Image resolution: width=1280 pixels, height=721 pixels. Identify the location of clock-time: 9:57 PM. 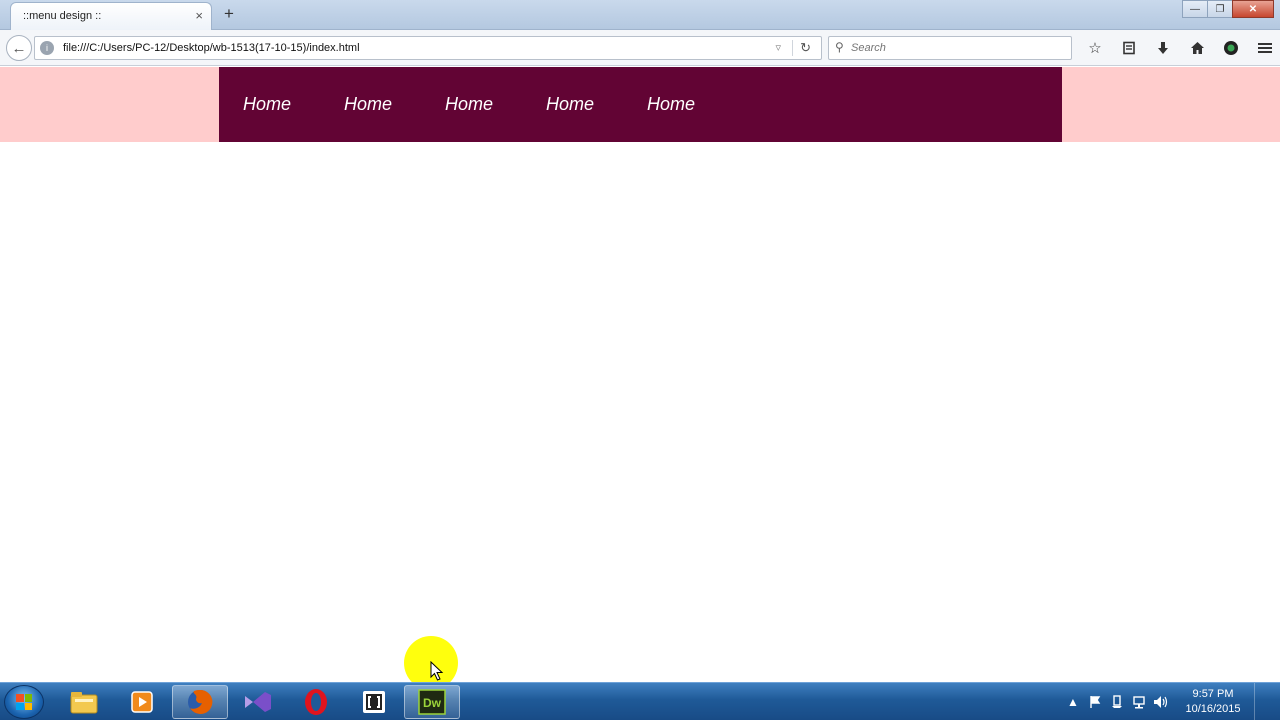
(1213, 694).